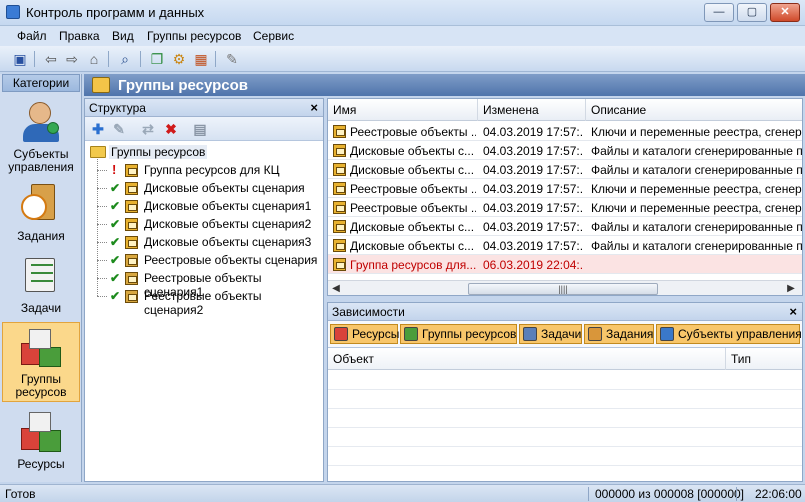 The height and width of the screenshot is (502, 805). I want to click on tree-item: ✔ Дисковые объекты сценария3, so click(204, 242).